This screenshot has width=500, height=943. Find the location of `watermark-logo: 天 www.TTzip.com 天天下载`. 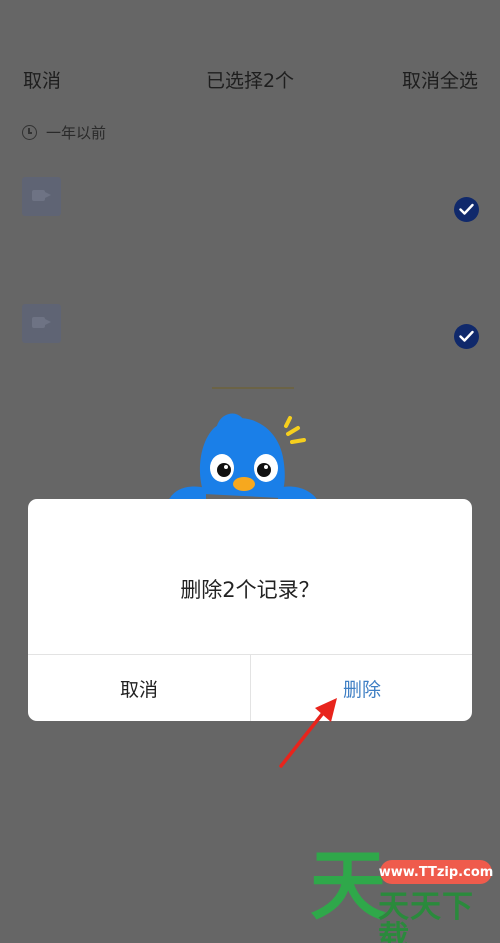

watermark-logo: 天 www.TTzip.com 天天下载 is located at coordinates (405, 895).